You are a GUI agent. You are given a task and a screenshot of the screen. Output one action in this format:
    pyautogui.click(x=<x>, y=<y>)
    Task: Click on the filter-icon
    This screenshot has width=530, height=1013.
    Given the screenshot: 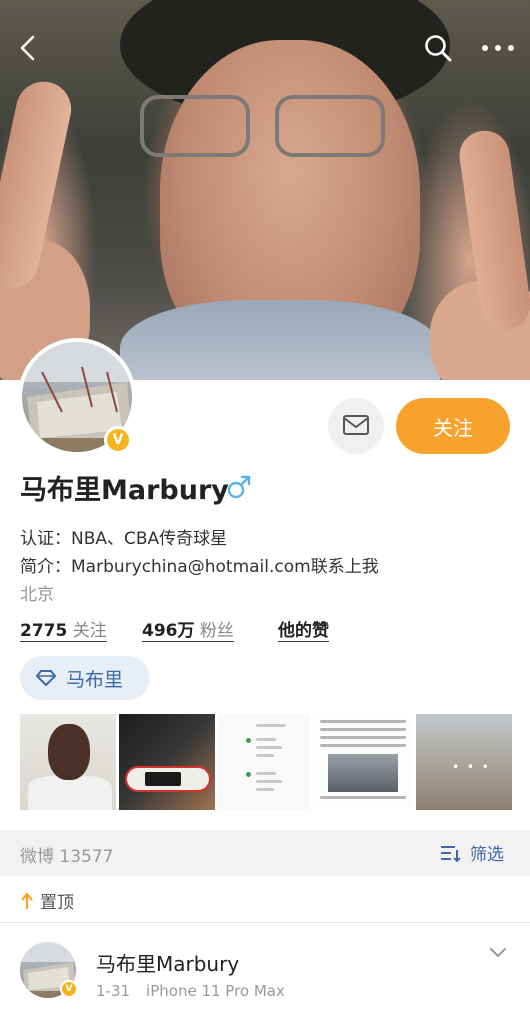 What is the action you would take?
    pyautogui.click(x=451, y=853)
    